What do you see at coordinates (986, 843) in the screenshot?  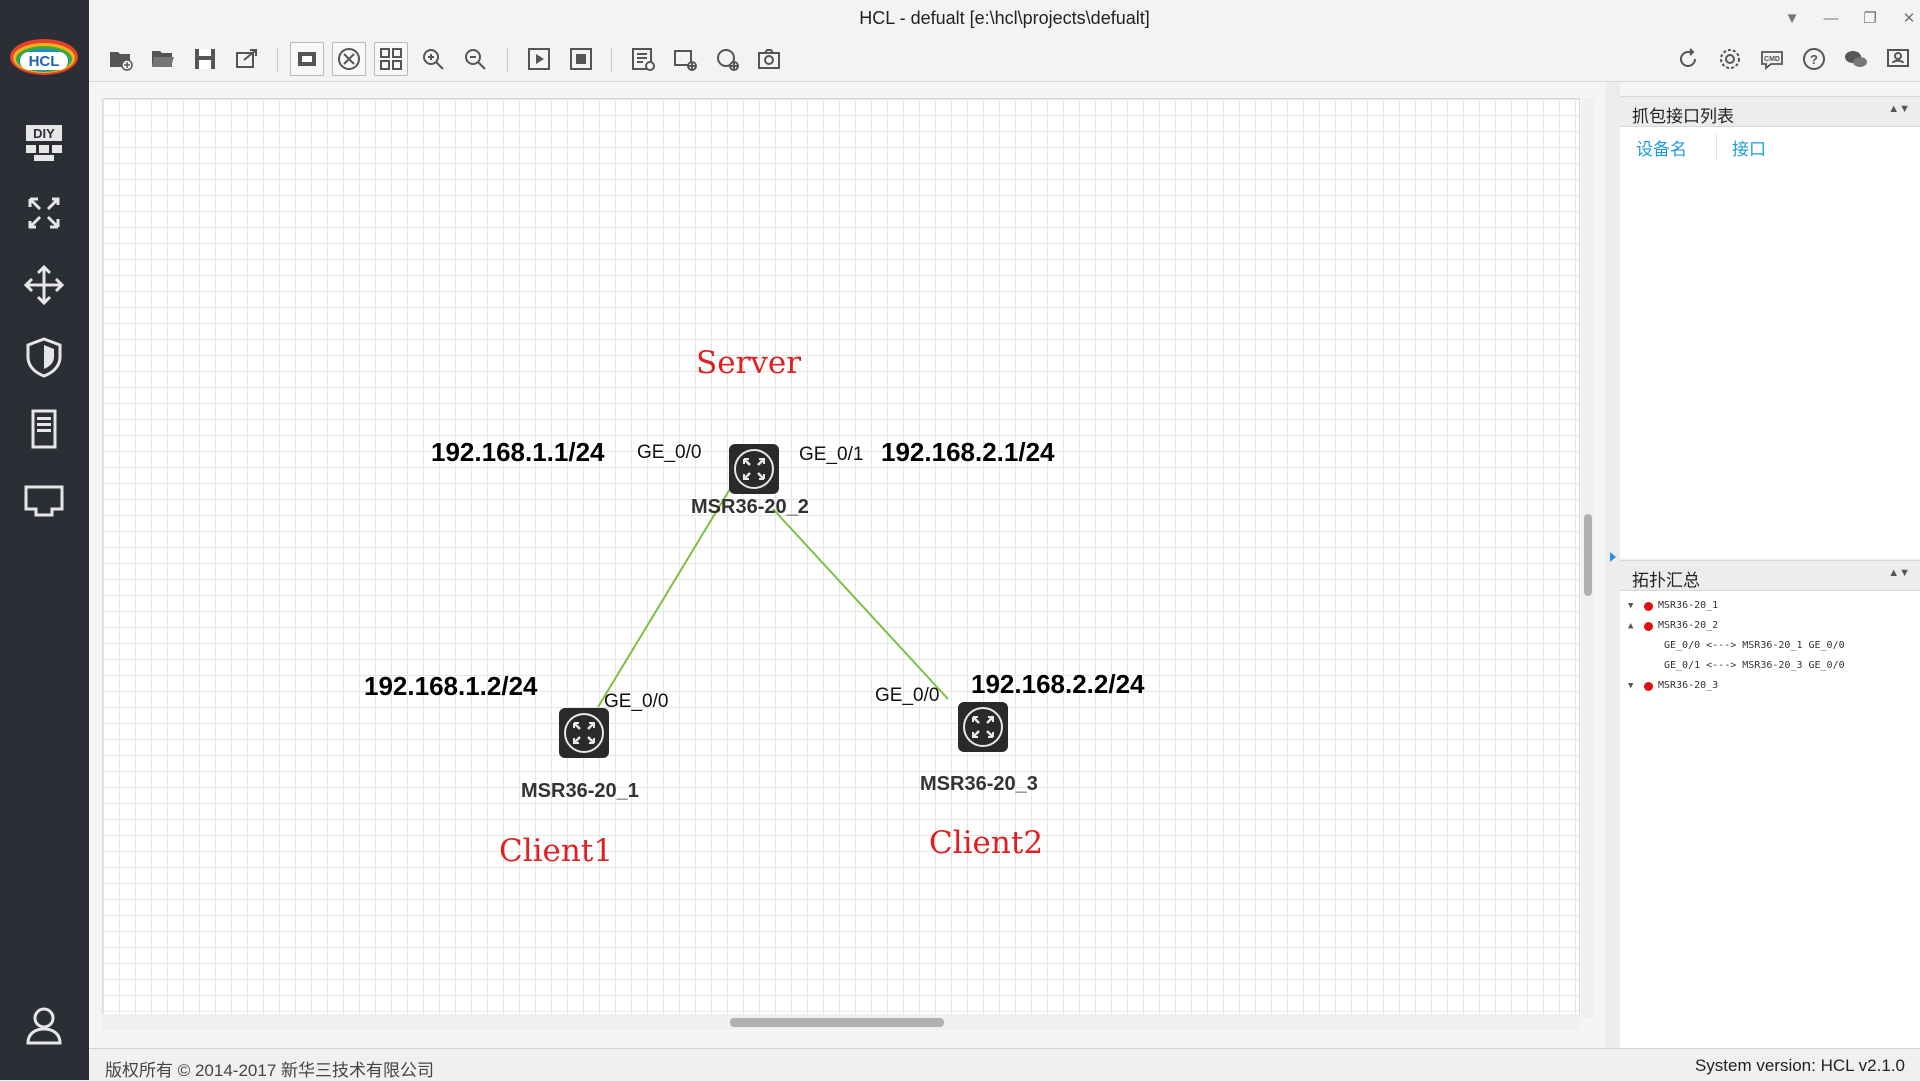 I see `note-client2: Client2` at bounding box center [986, 843].